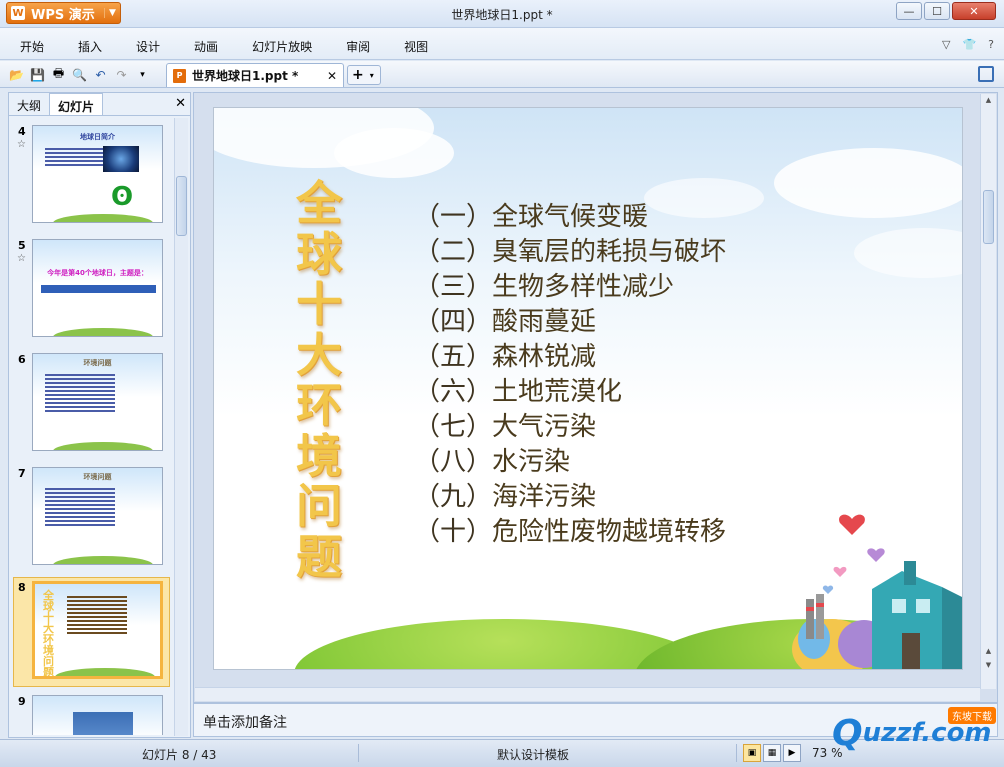 The width and height of the screenshot is (1004, 767). What do you see at coordinates (22, 359) in the screenshot?
I see `slide-number: 6` at bounding box center [22, 359].